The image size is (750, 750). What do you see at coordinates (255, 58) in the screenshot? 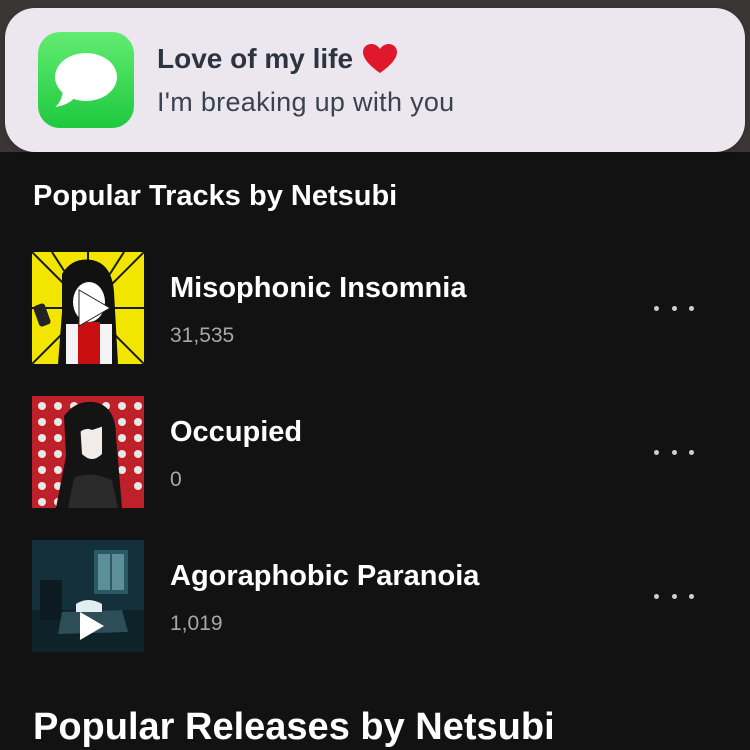
I see `notification-sender: Love of my life` at bounding box center [255, 58].